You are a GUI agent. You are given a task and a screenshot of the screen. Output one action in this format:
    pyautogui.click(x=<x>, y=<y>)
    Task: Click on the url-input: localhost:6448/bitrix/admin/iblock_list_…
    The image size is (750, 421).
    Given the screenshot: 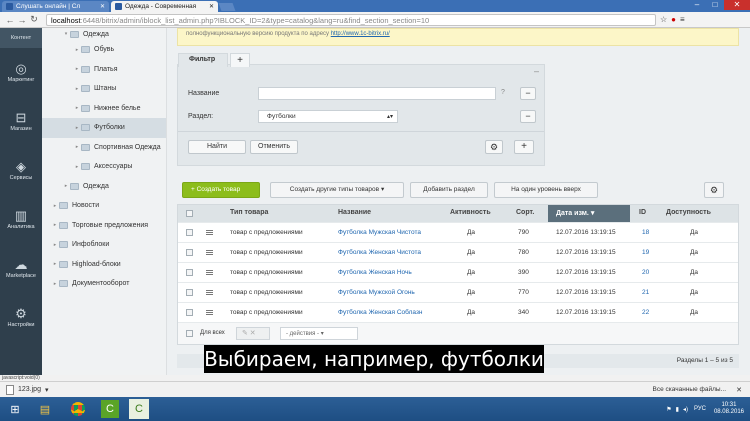 What is the action you would take?
    pyautogui.click(x=351, y=19)
    